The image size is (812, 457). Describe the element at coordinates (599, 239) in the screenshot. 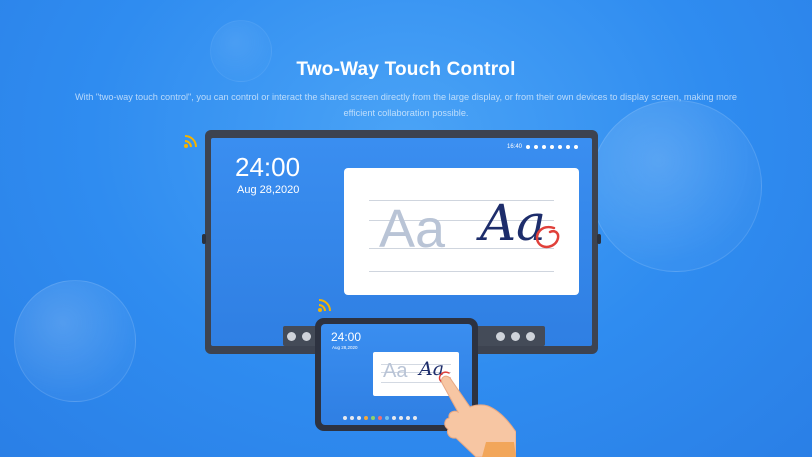

I see `display-handle-right` at that location.